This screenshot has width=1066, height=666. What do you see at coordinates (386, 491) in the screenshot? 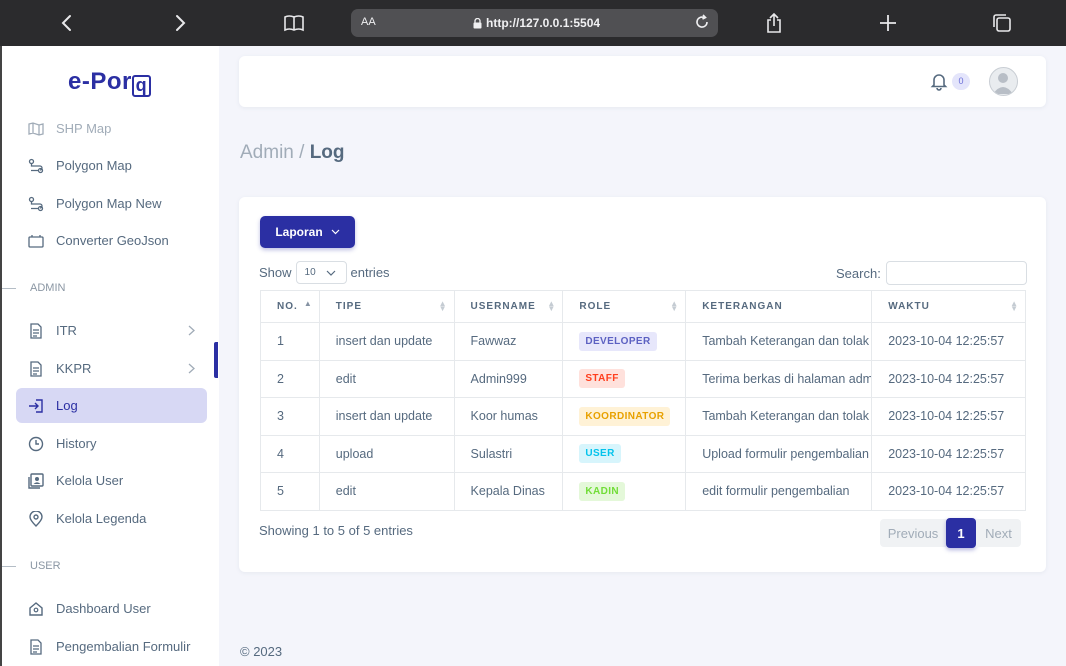
I see `cell-tipe: edit` at bounding box center [386, 491].